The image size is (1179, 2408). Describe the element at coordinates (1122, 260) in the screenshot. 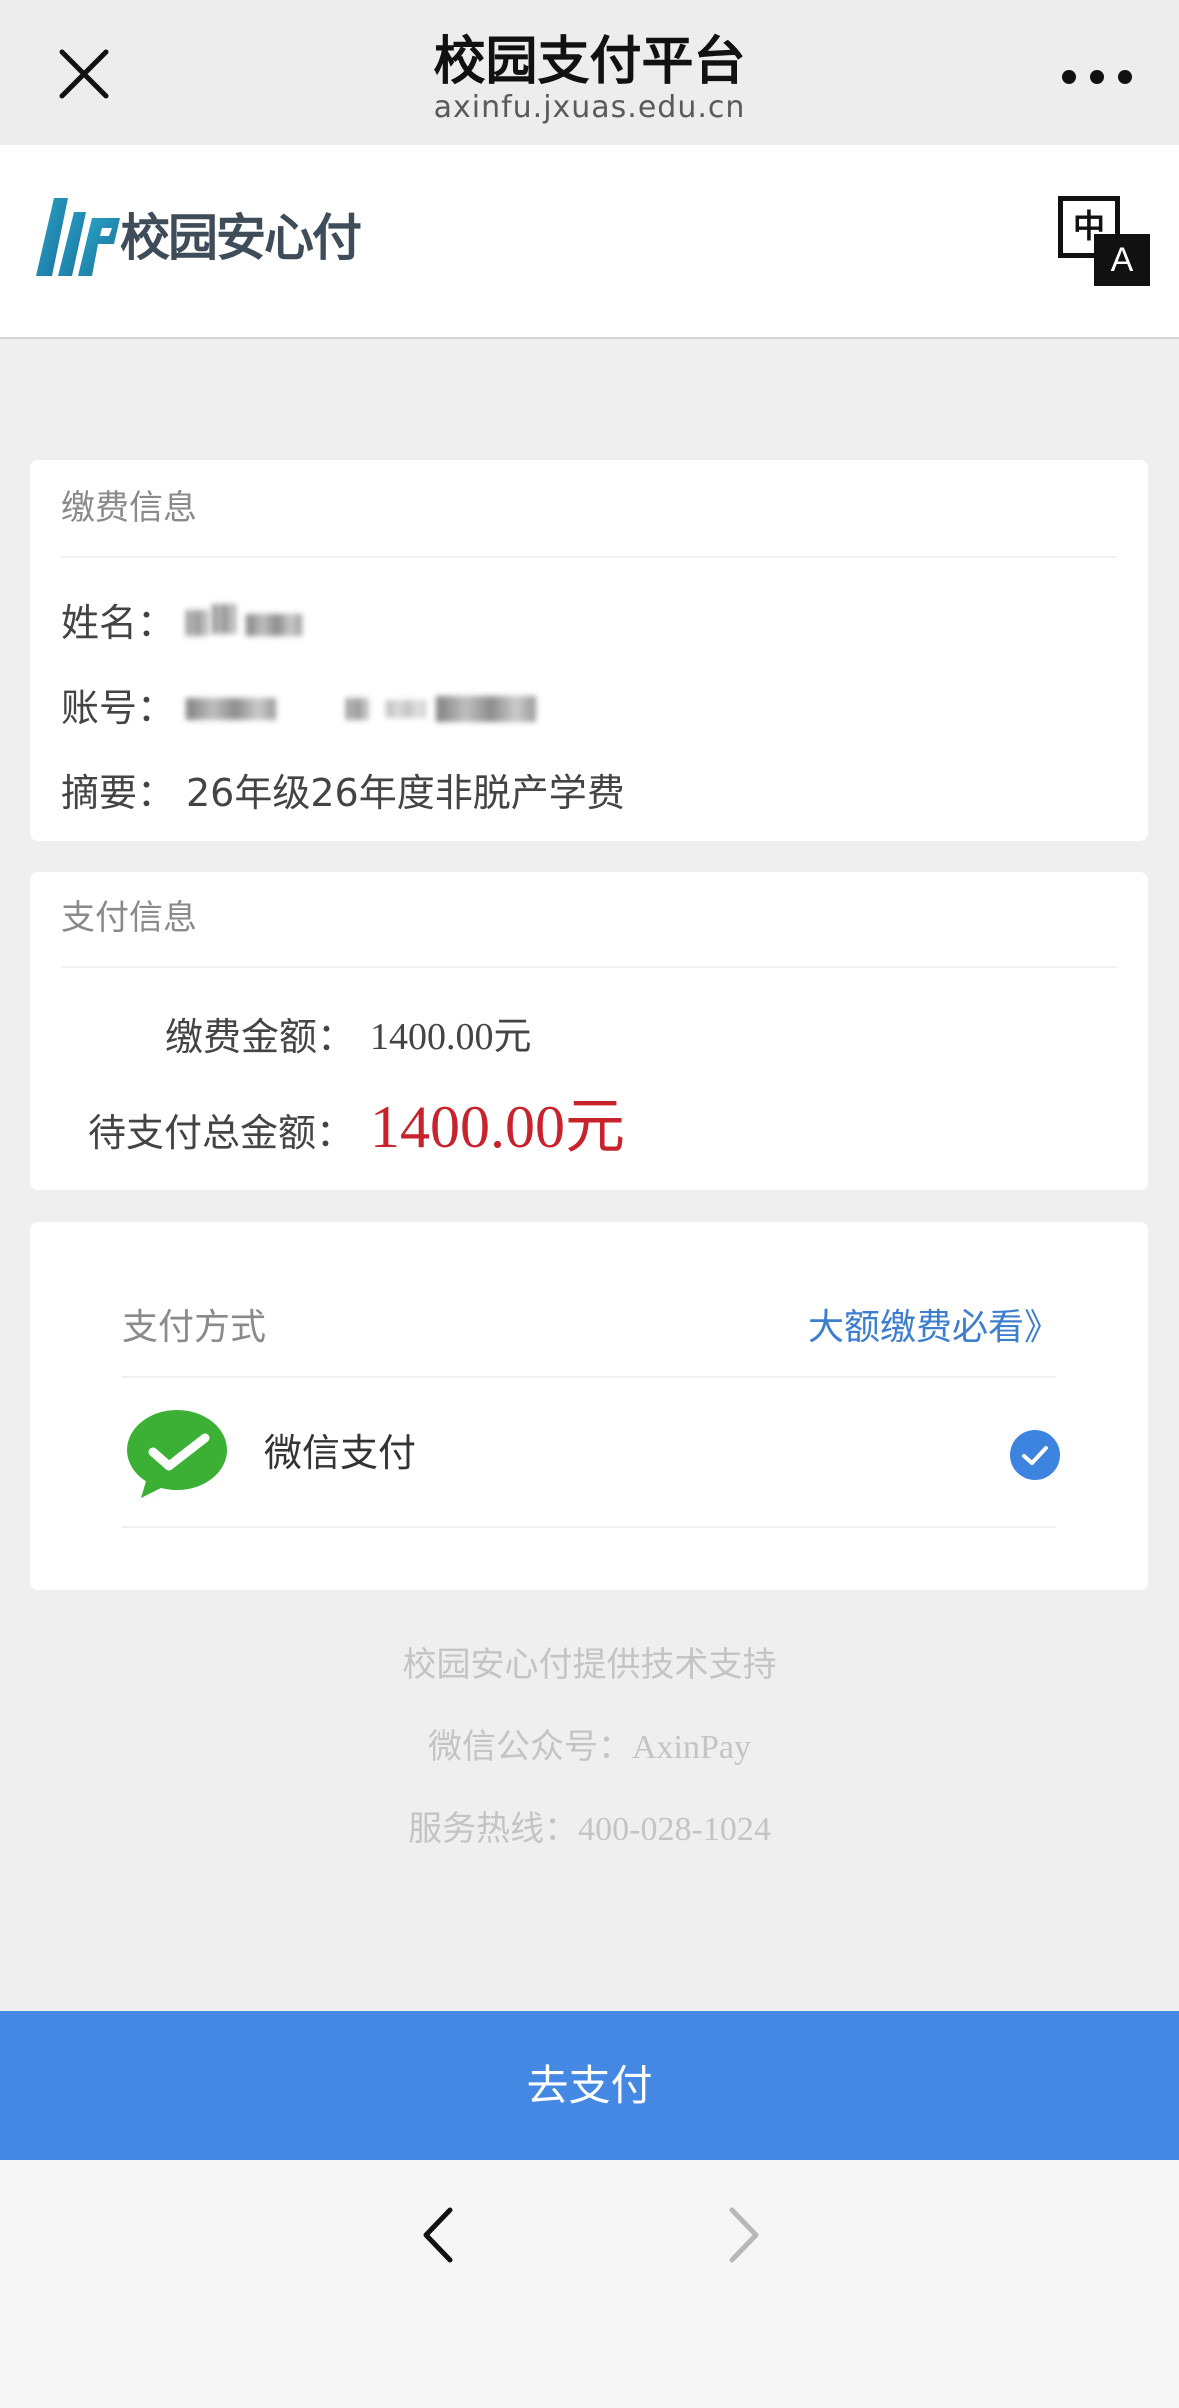

I see `translate-a: A` at that location.